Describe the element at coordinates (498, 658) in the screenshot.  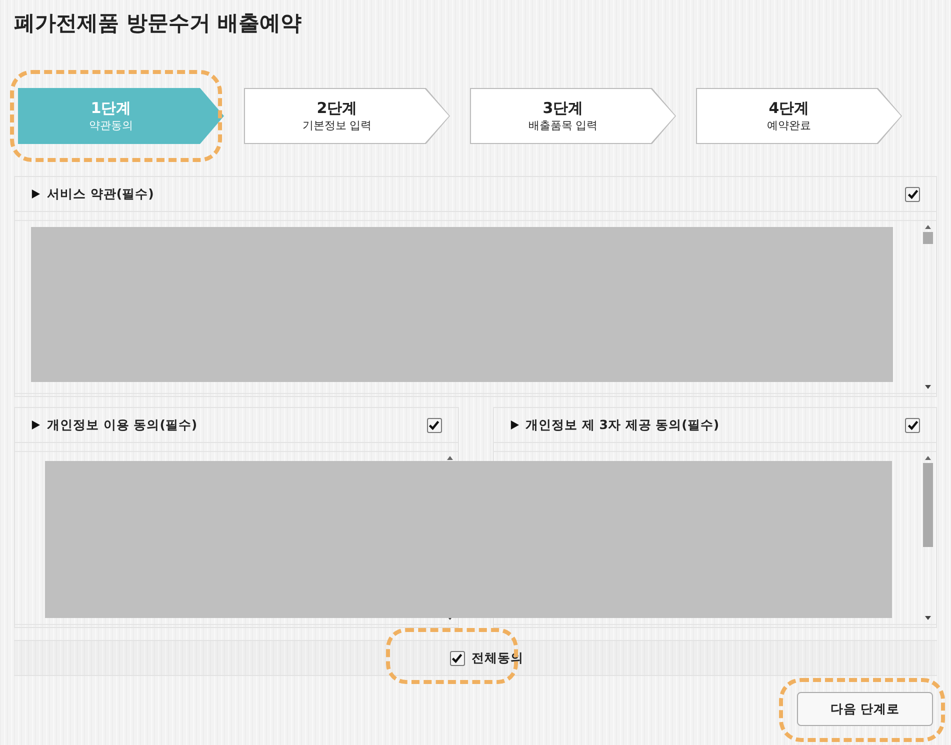
I see `agree-all-label: 전체동의` at that location.